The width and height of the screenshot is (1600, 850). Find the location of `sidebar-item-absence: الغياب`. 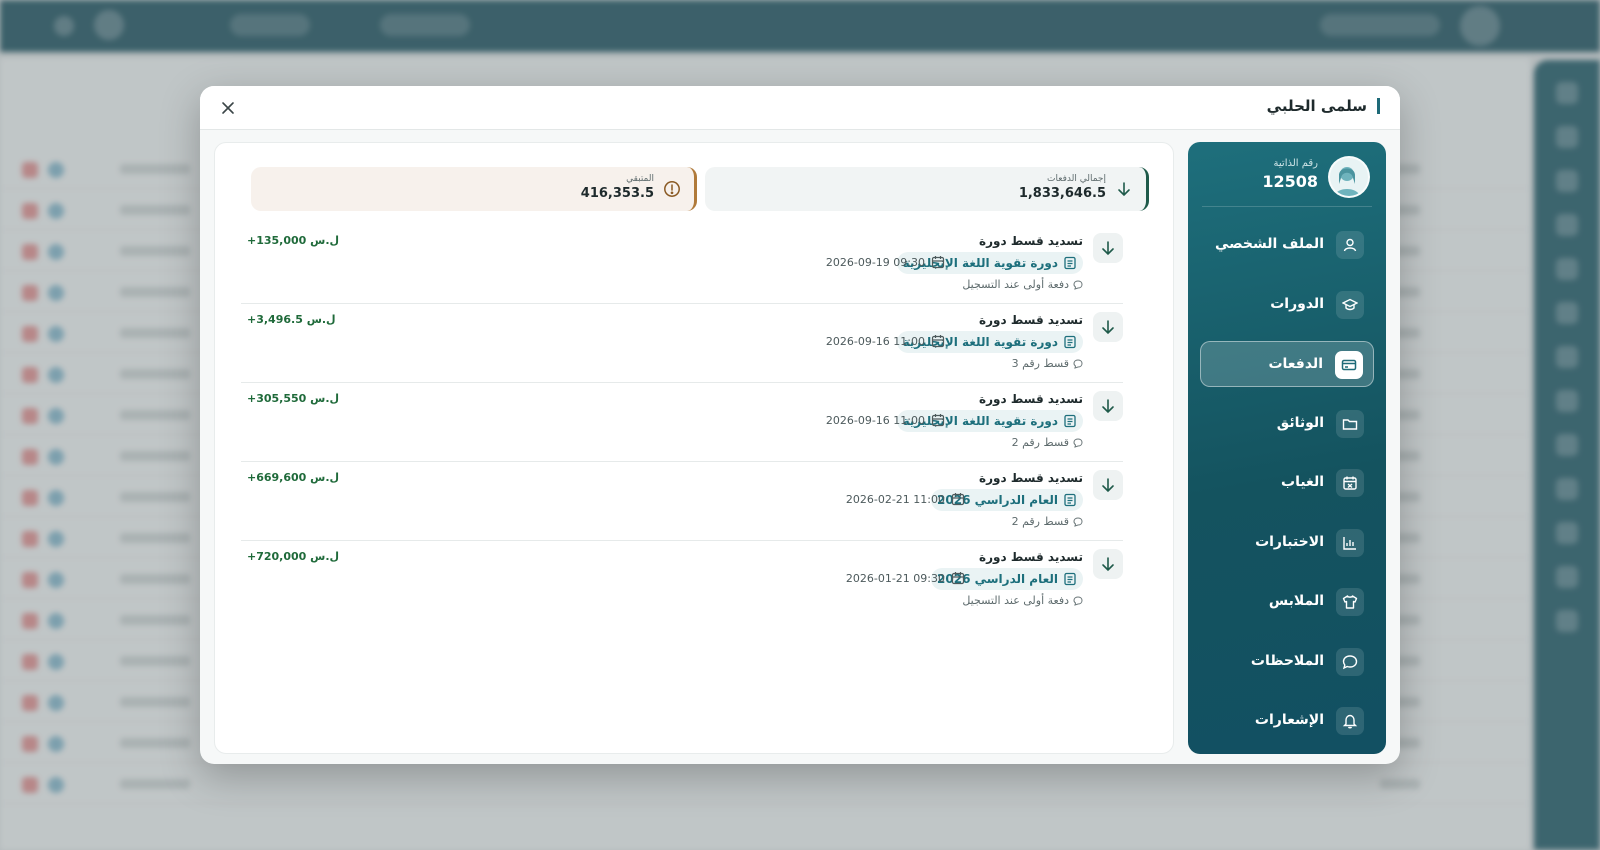

sidebar-item-absence: الغياب is located at coordinates (1287, 483).